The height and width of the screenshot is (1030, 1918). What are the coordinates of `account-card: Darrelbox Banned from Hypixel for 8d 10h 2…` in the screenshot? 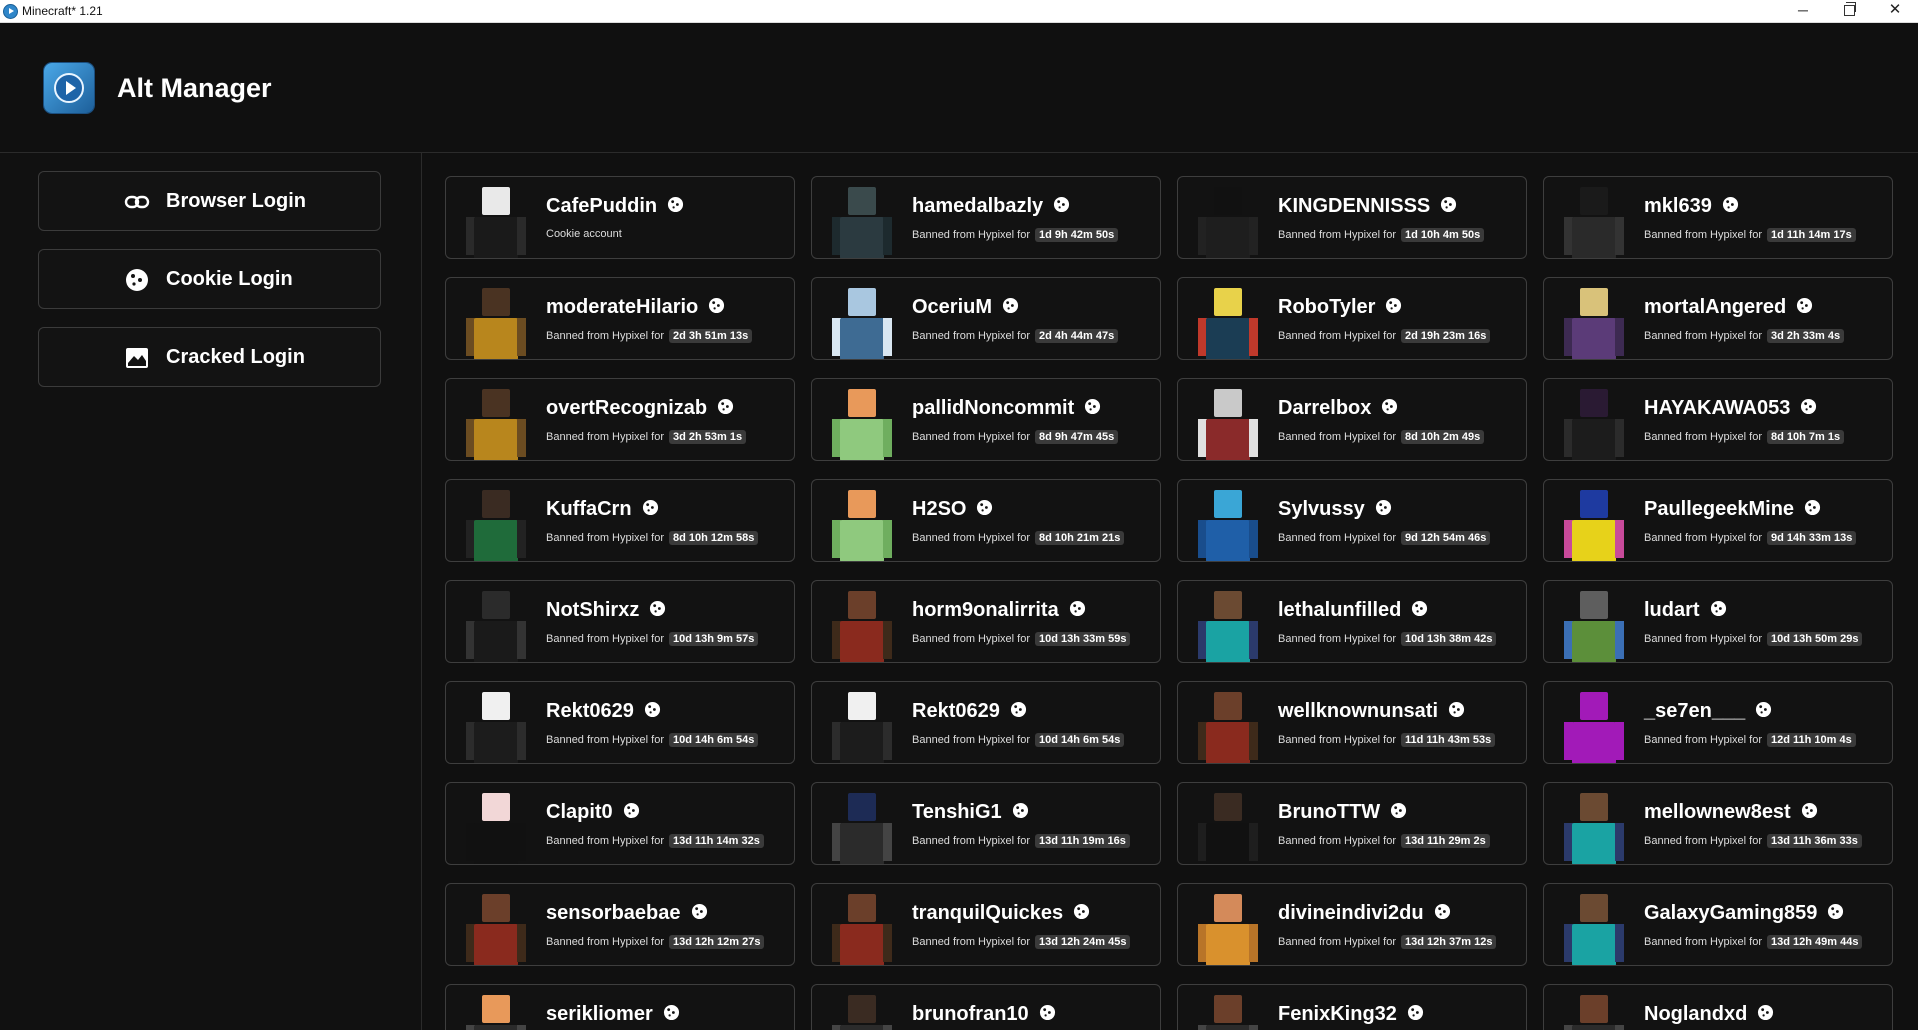 It's located at (1352, 419).